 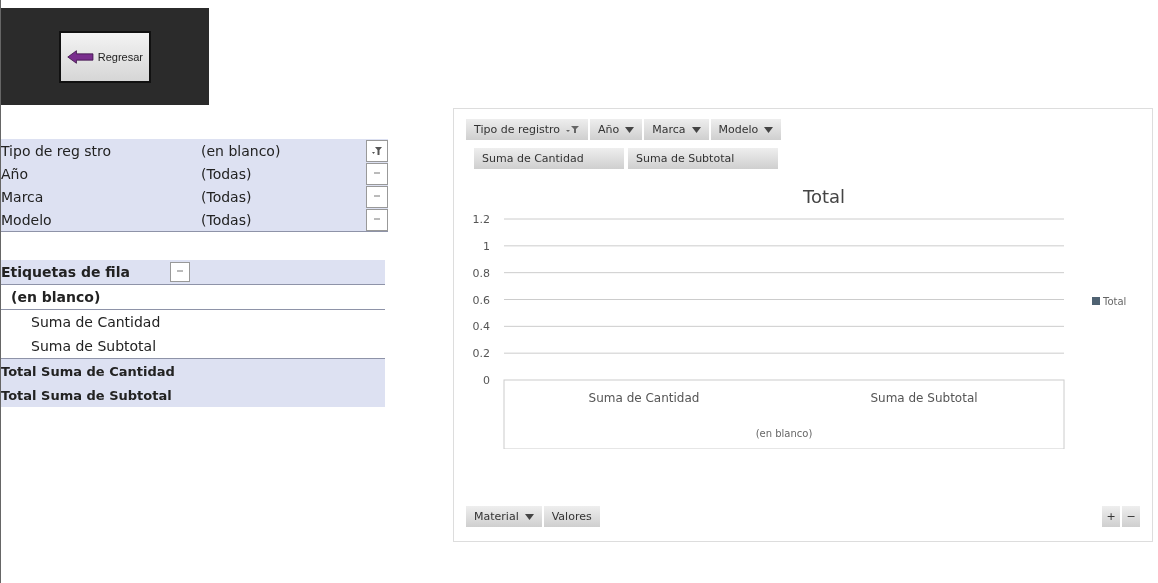 What do you see at coordinates (23, 196) in the screenshot?
I see `filter-field-label: Marca` at bounding box center [23, 196].